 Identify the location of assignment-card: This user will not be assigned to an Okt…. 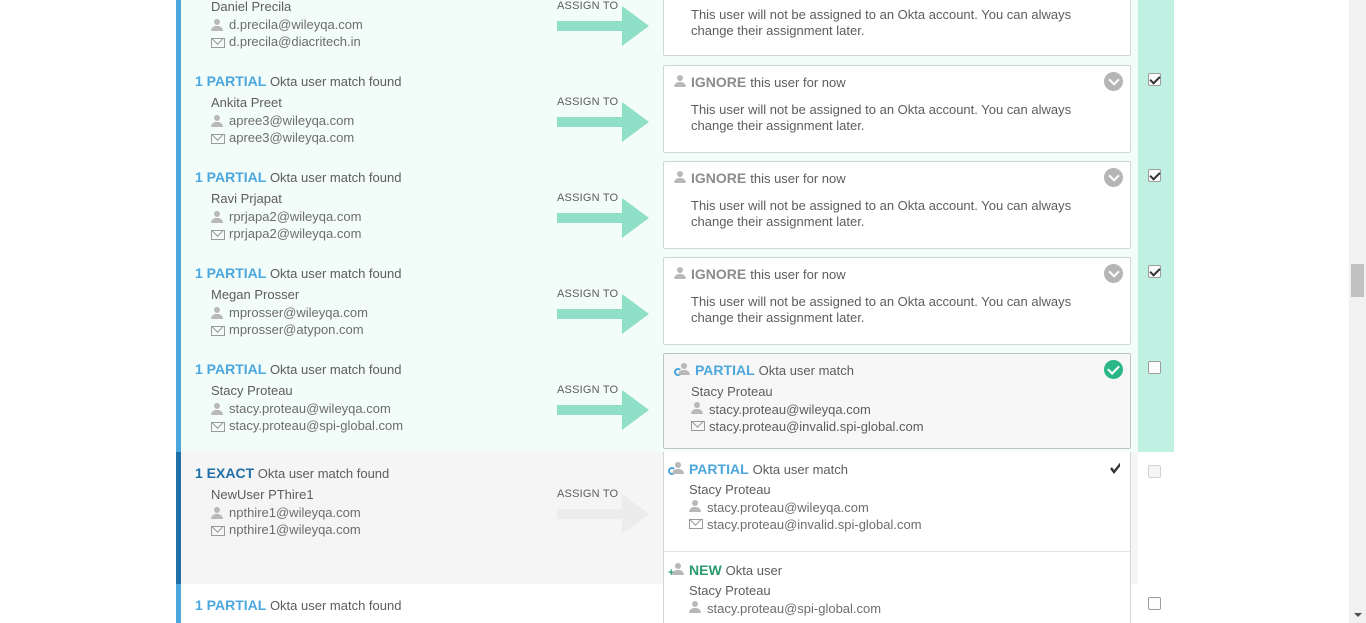
(897, 28).